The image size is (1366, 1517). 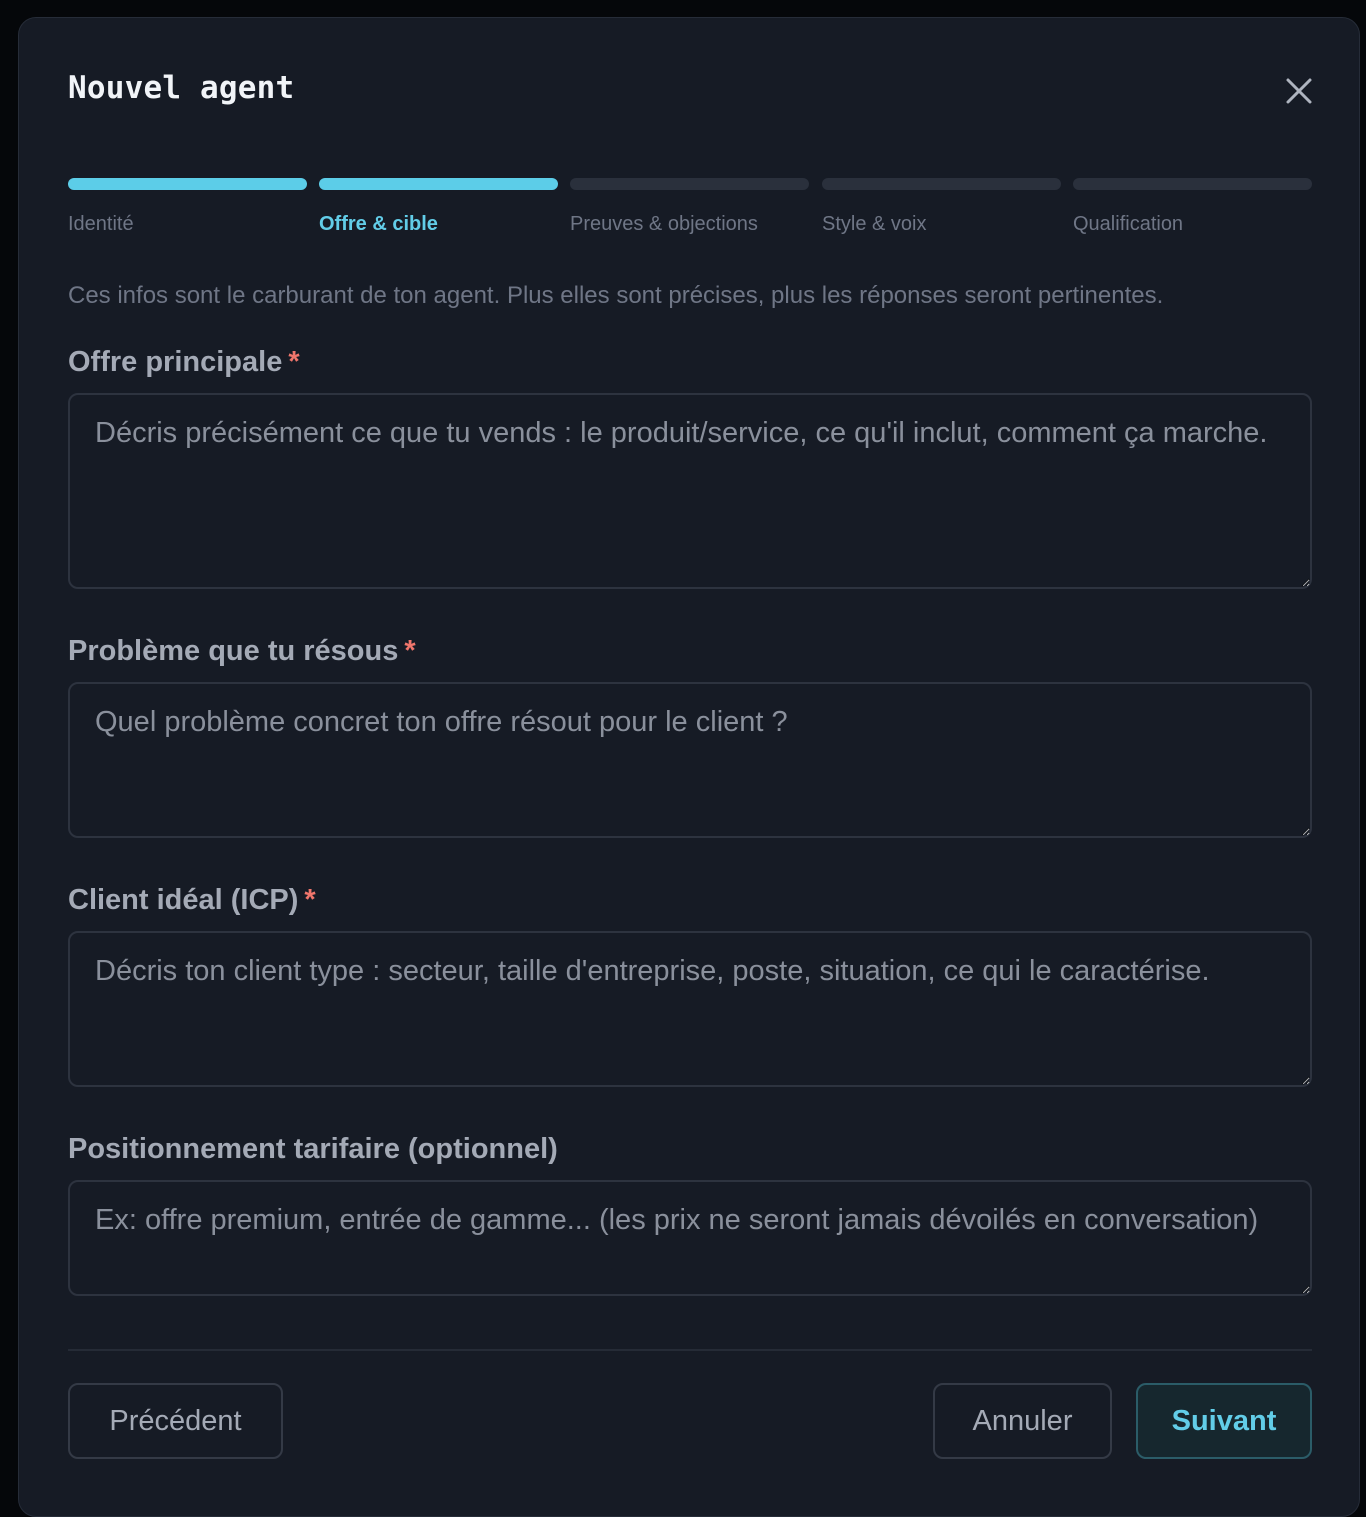 I want to click on step-label: Qualification, so click(x=1128, y=224).